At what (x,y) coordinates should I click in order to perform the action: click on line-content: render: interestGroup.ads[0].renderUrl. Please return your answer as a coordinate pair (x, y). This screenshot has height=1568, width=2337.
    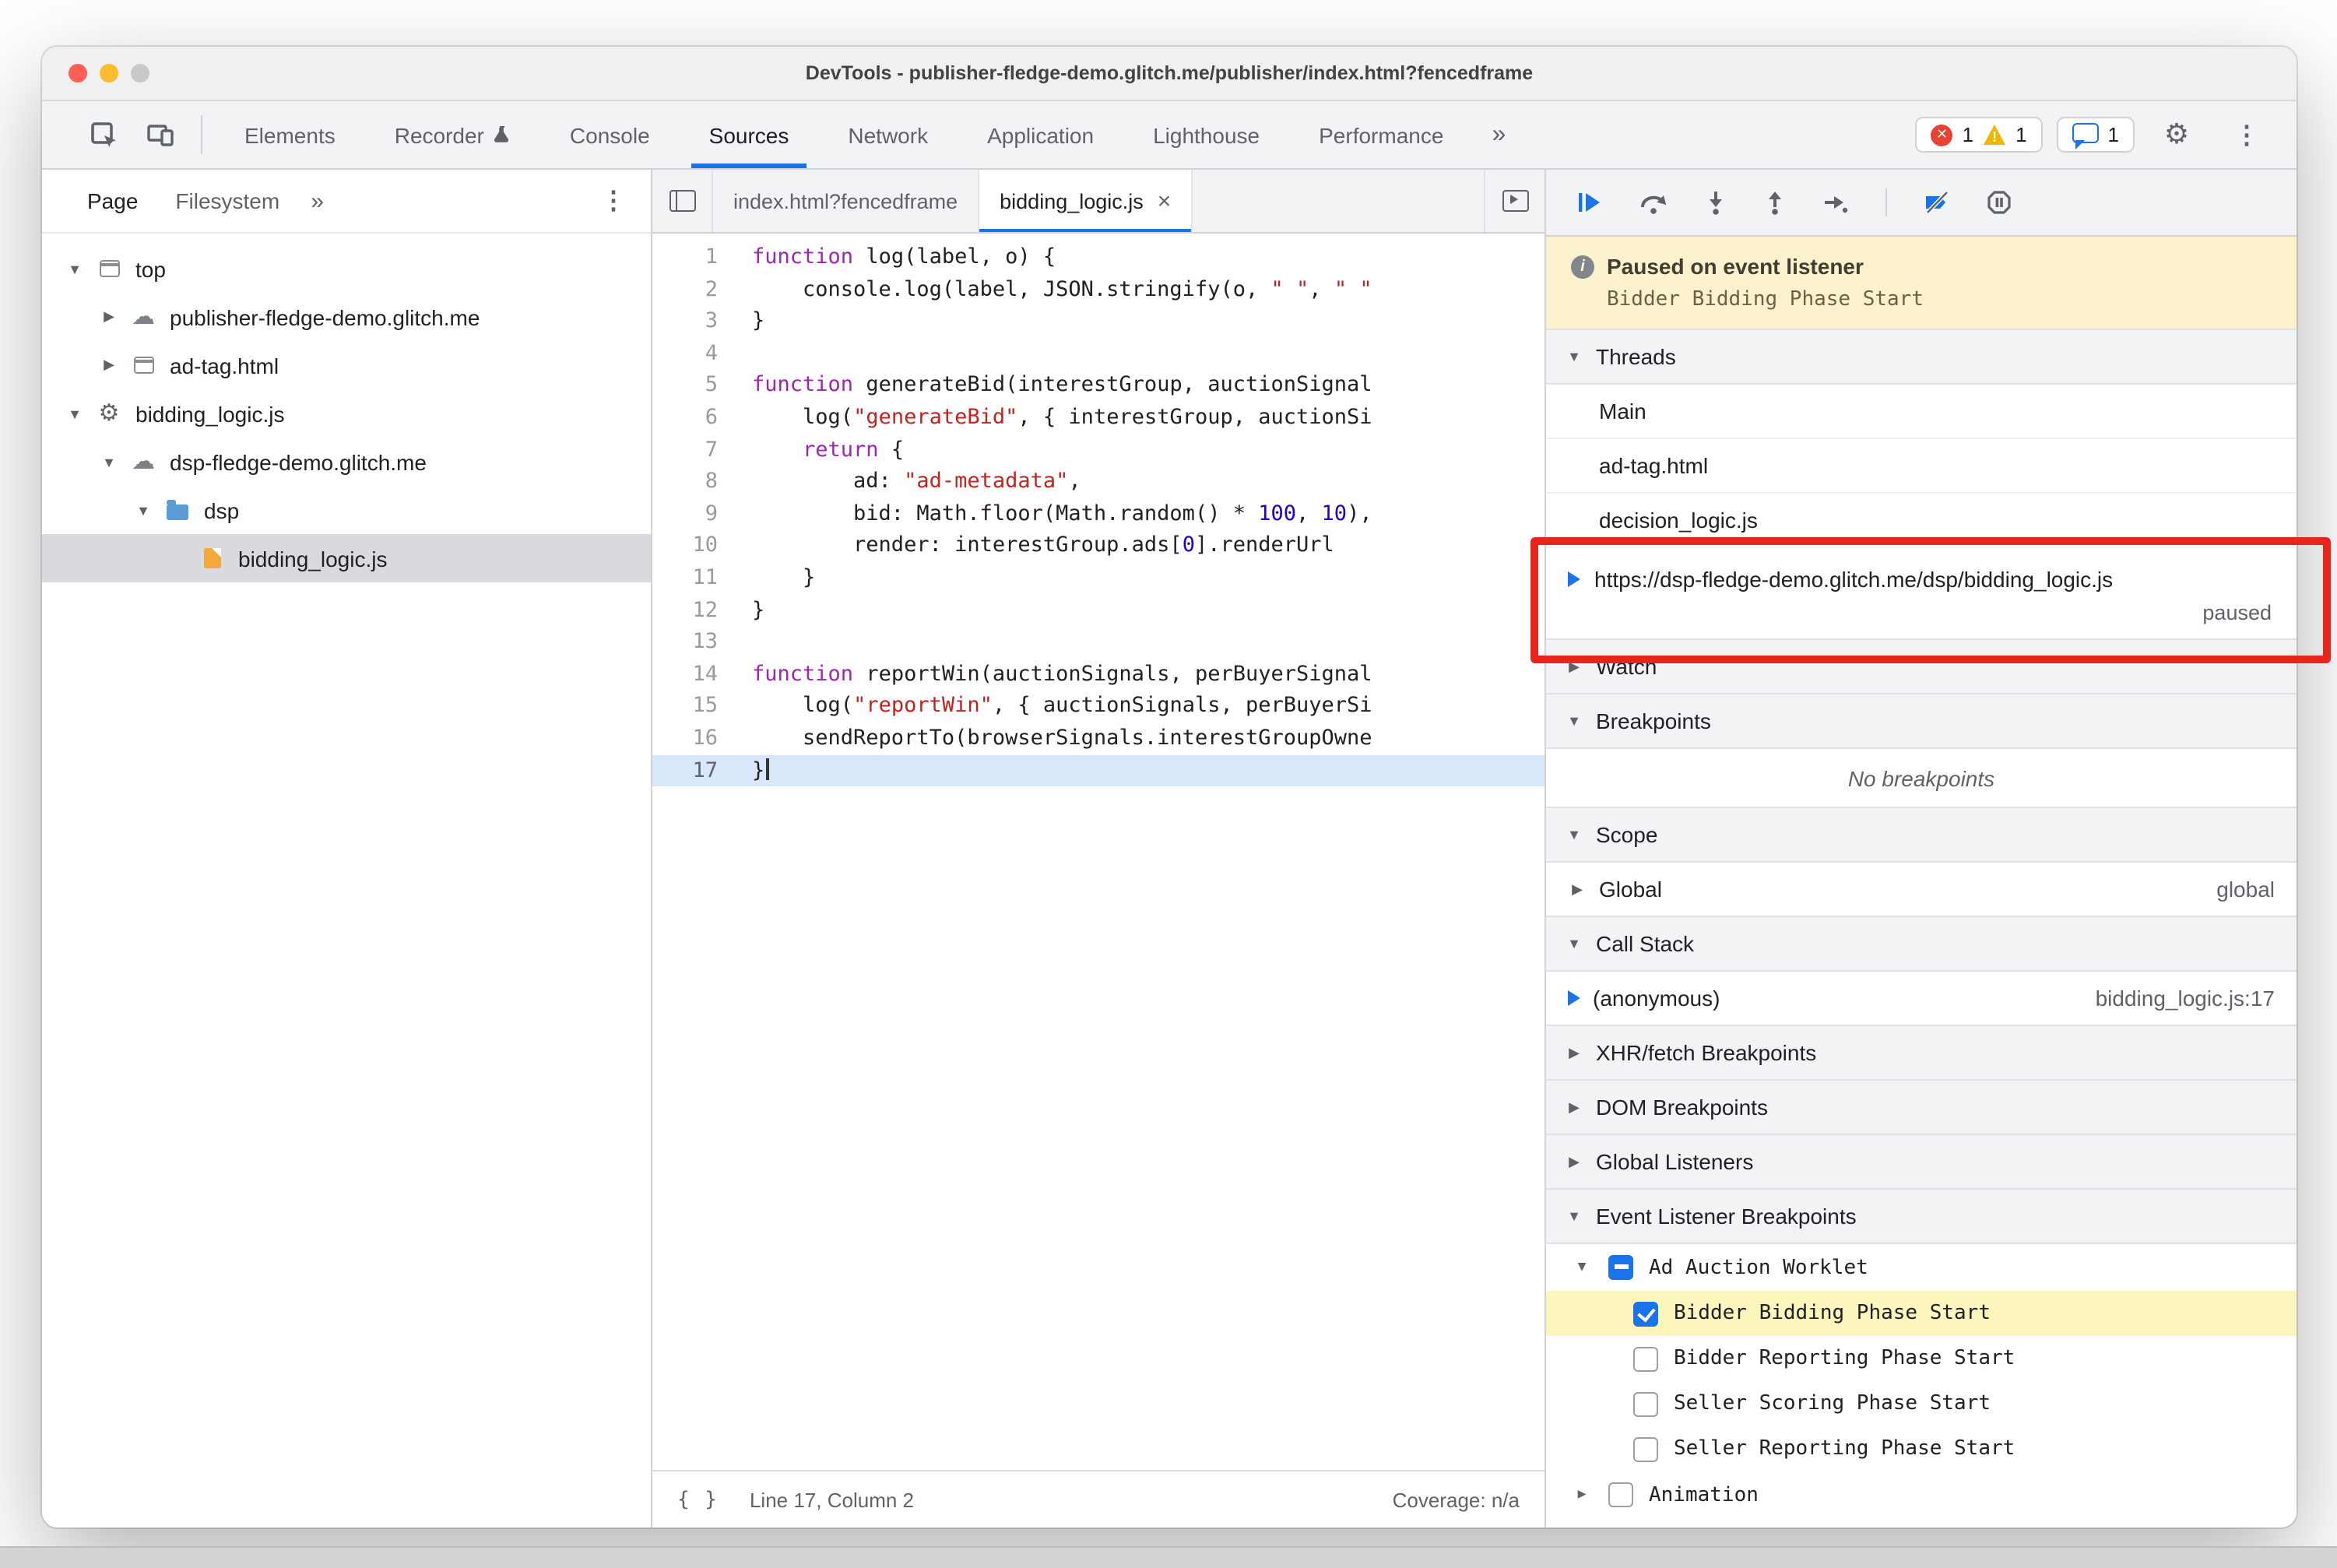
    Looking at the image, I should click on (1143, 546).